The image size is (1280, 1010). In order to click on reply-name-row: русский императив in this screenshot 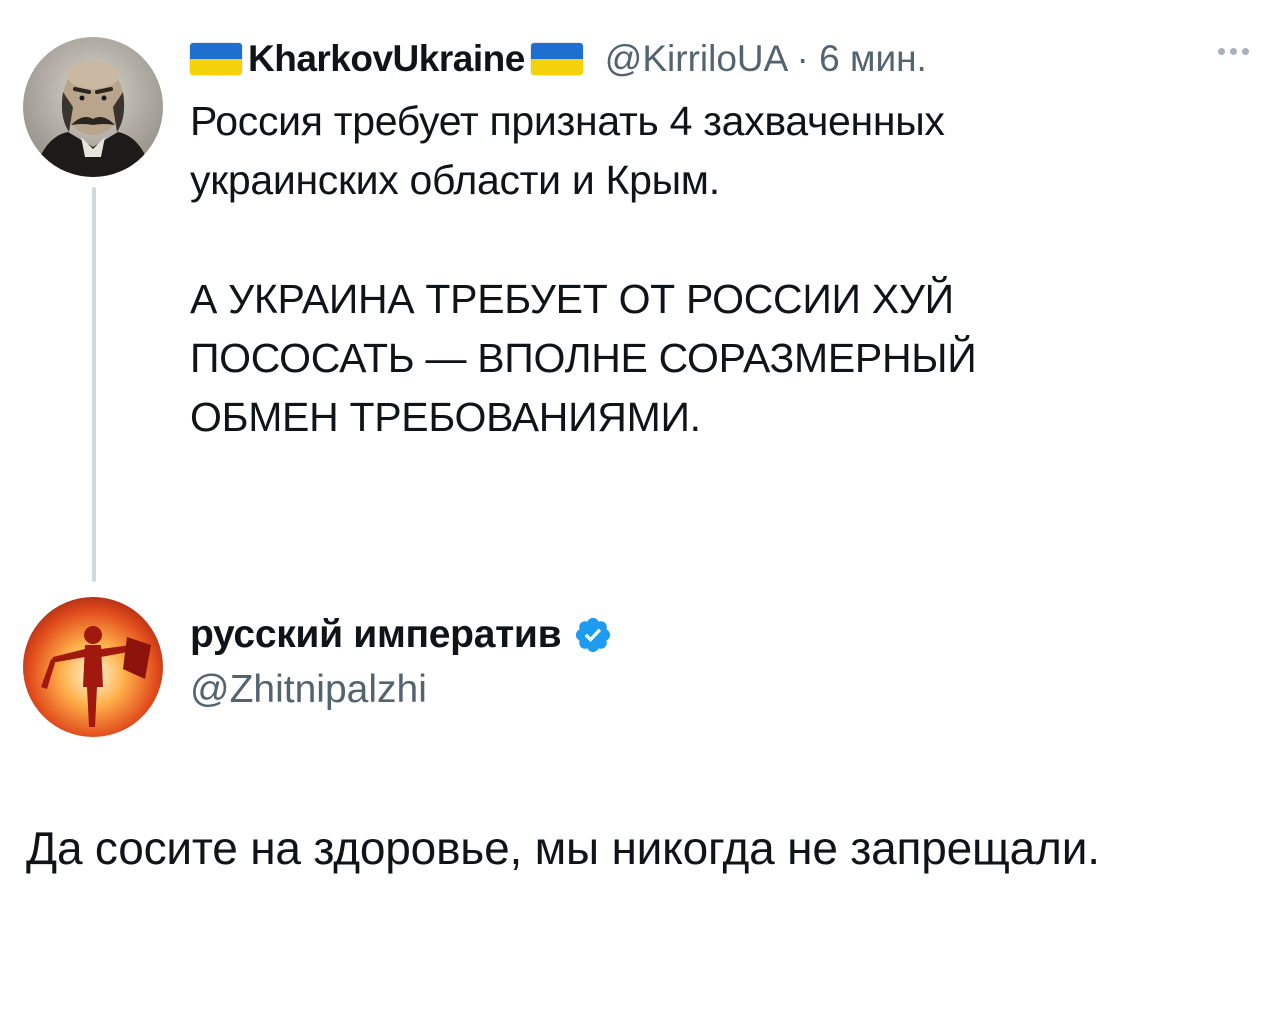, I will do `click(401, 635)`.